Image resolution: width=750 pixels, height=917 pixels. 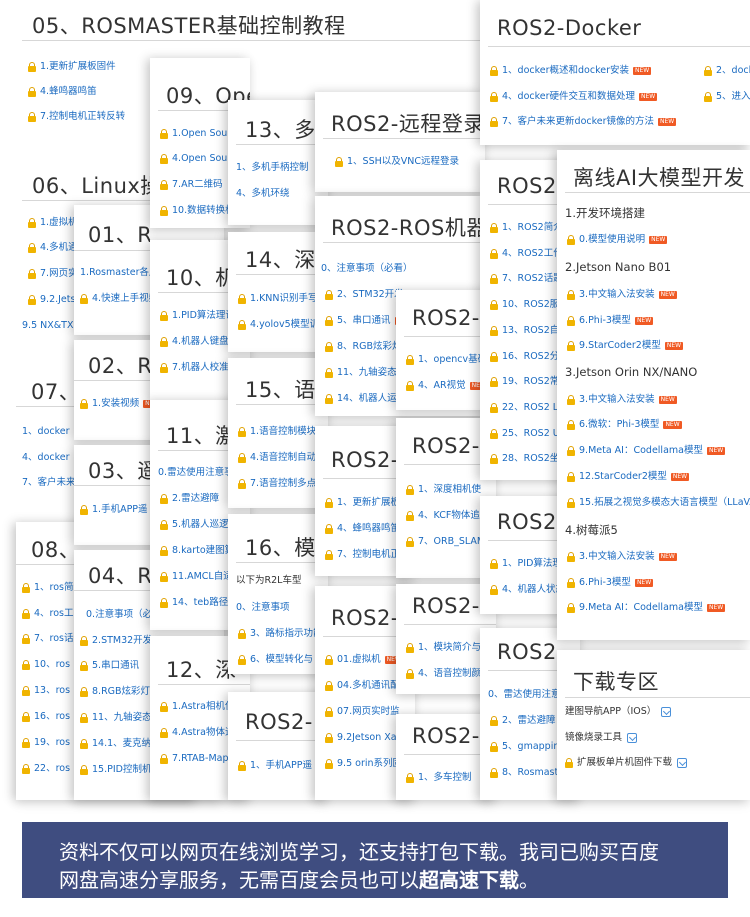 I want to click on lesson-link: 7、客户未来更新docker镜像的方法 NEW, so click(x=583, y=122).